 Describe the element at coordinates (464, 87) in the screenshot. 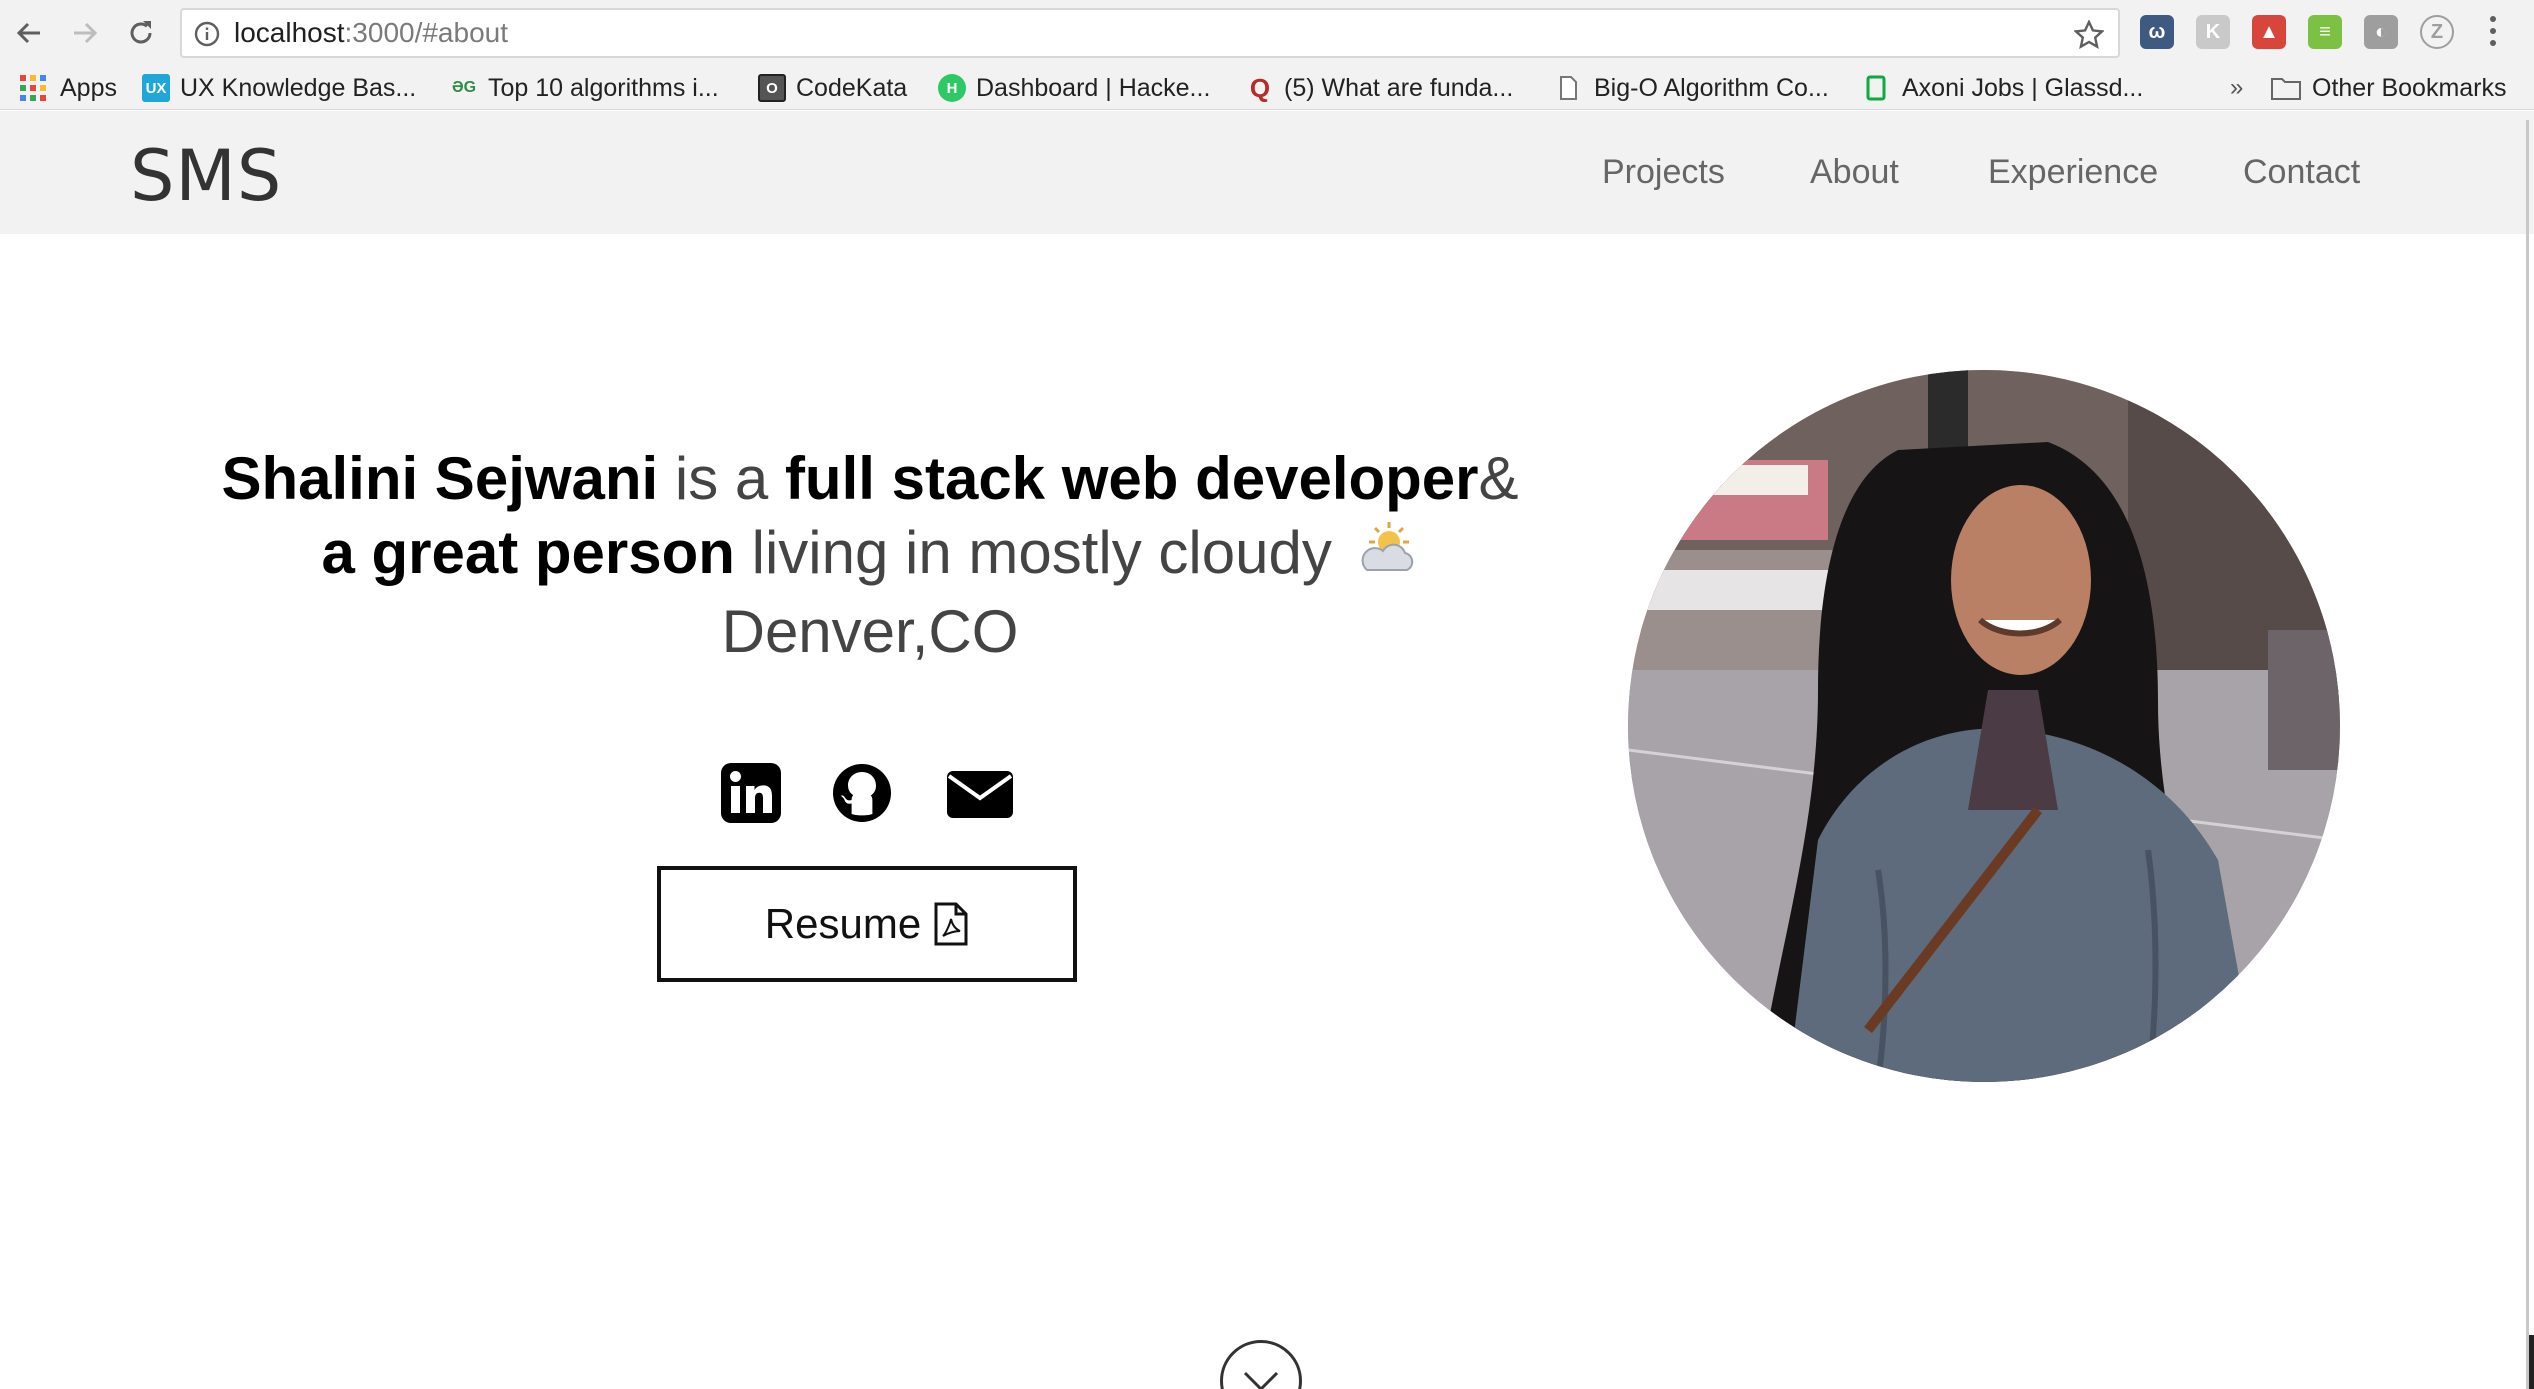

I see `geeksforgeeks-icon: ƏG` at that location.